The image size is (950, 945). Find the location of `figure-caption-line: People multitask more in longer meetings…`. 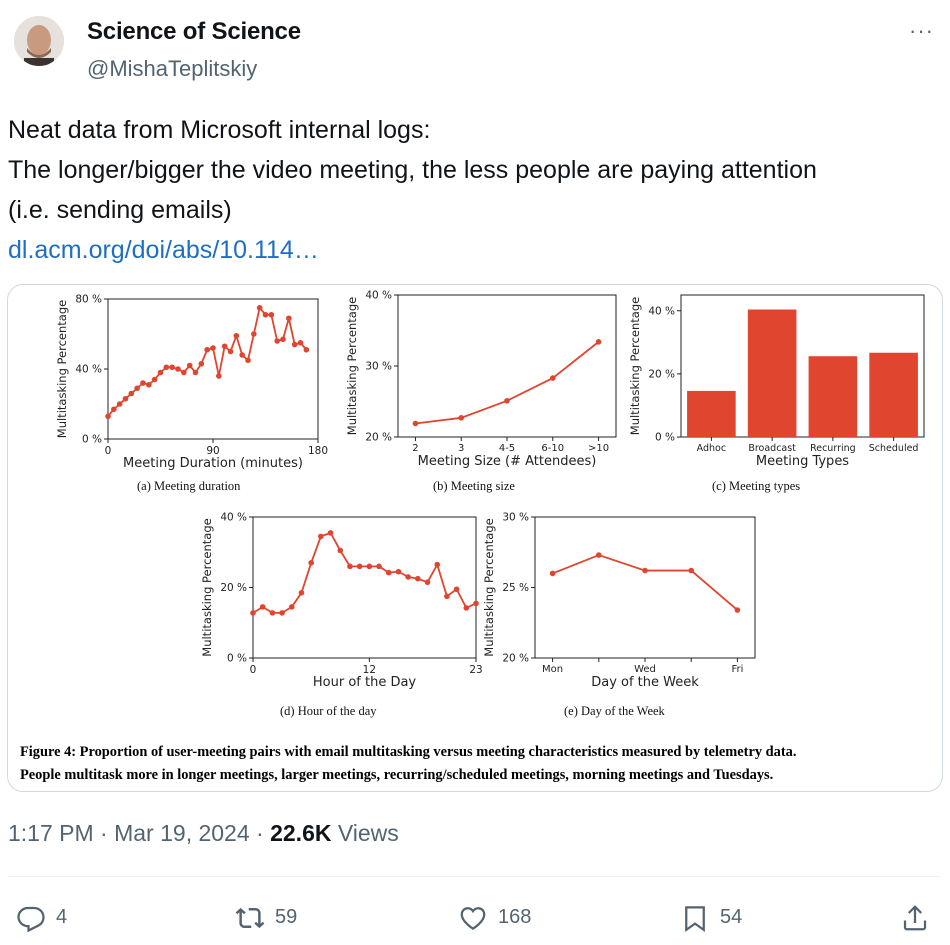

figure-caption-line: People multitask more in longer meetings… is located at coordinates (397, 775).